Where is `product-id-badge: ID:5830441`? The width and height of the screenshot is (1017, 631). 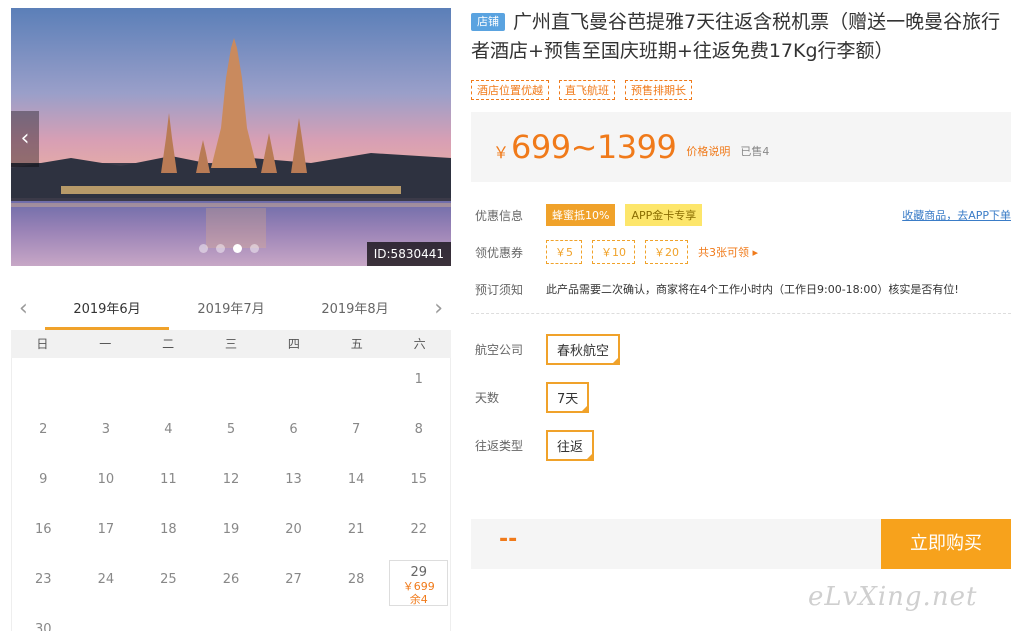 product-id-badge: ID:5830441 is located at coordinates (408, 254).